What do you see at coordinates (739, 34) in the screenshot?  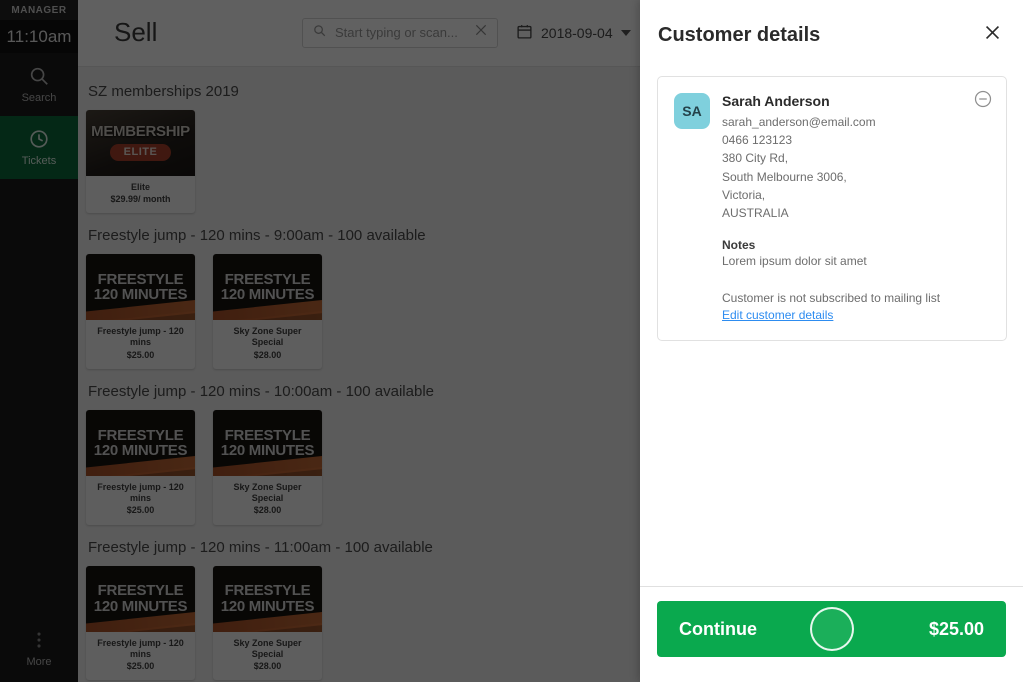 I see `drawer-title: Customer details` at bounding box center [739, 34].